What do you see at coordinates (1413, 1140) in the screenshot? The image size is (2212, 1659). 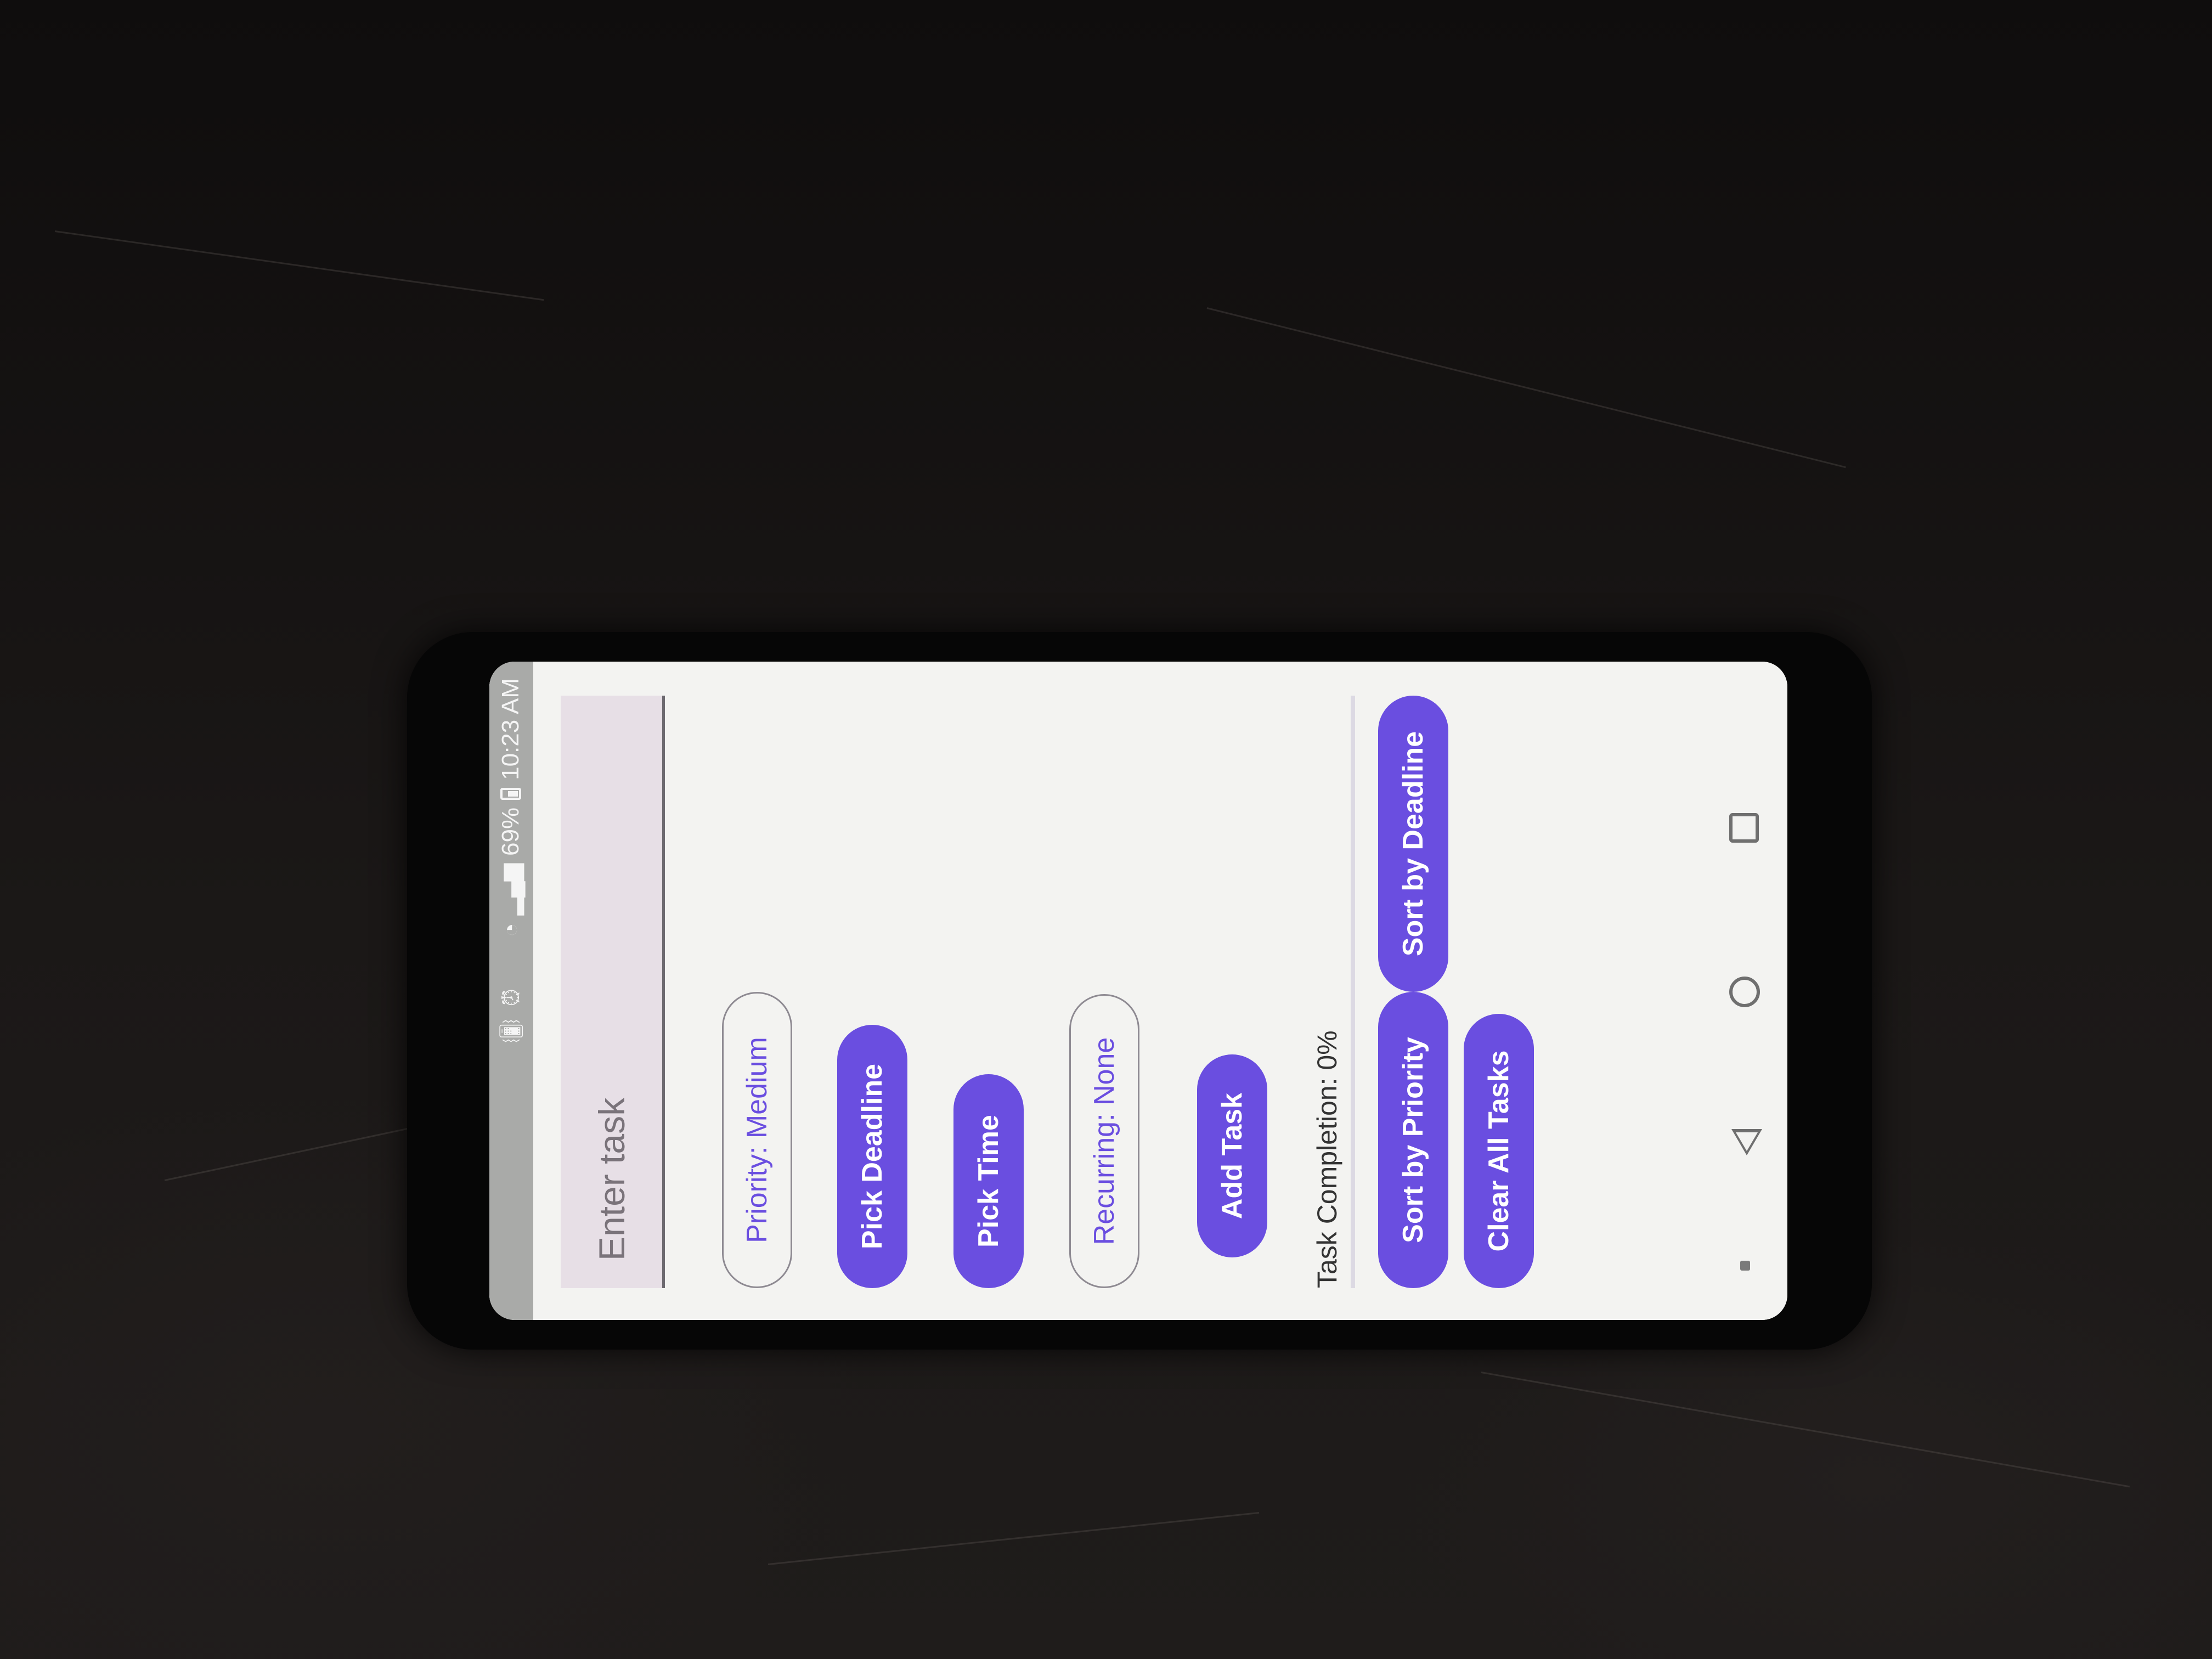 I see `sort-by-priority-button: Sort by Priority` at bounding box center [1413, 1140].